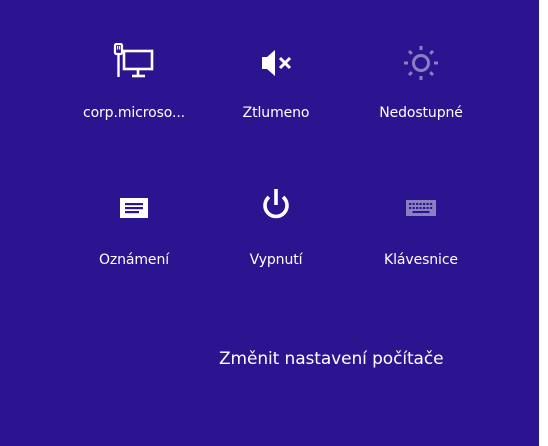 Image resolution: width=548 pixels, height=446 pixels. What do you see at coordinates (421, 240) in the screenshot?
I see `keyboard-tile: Klávesnice` at bounding box center [421, 240].